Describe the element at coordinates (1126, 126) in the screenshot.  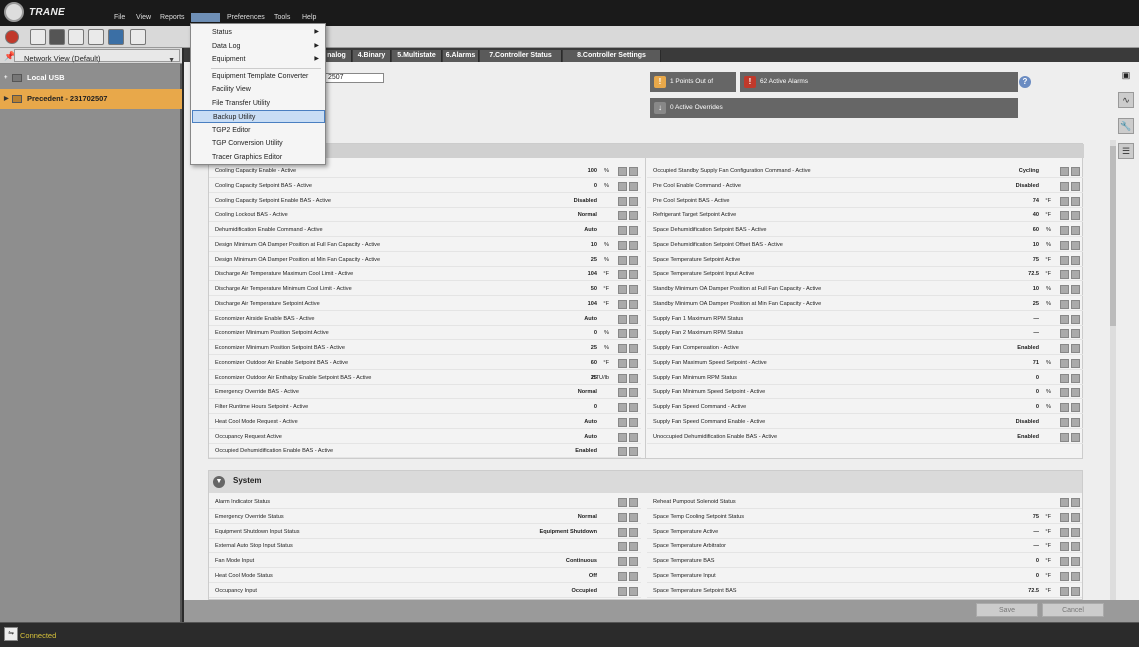
I see `wrench-icon: 🔧` at that location.